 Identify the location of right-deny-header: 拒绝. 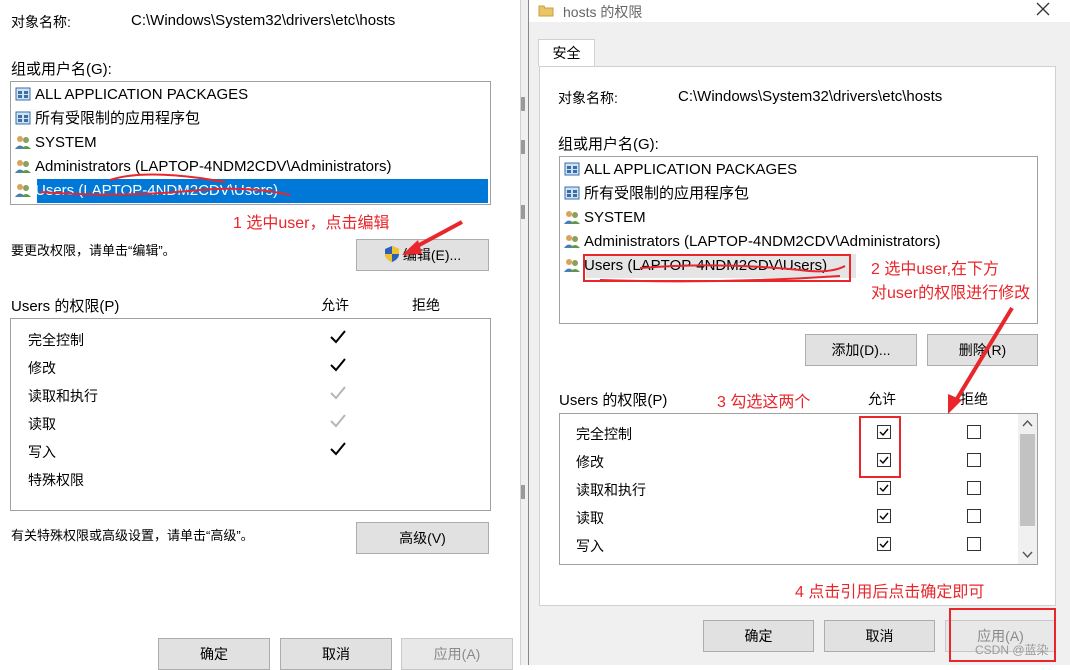
(974, 399).